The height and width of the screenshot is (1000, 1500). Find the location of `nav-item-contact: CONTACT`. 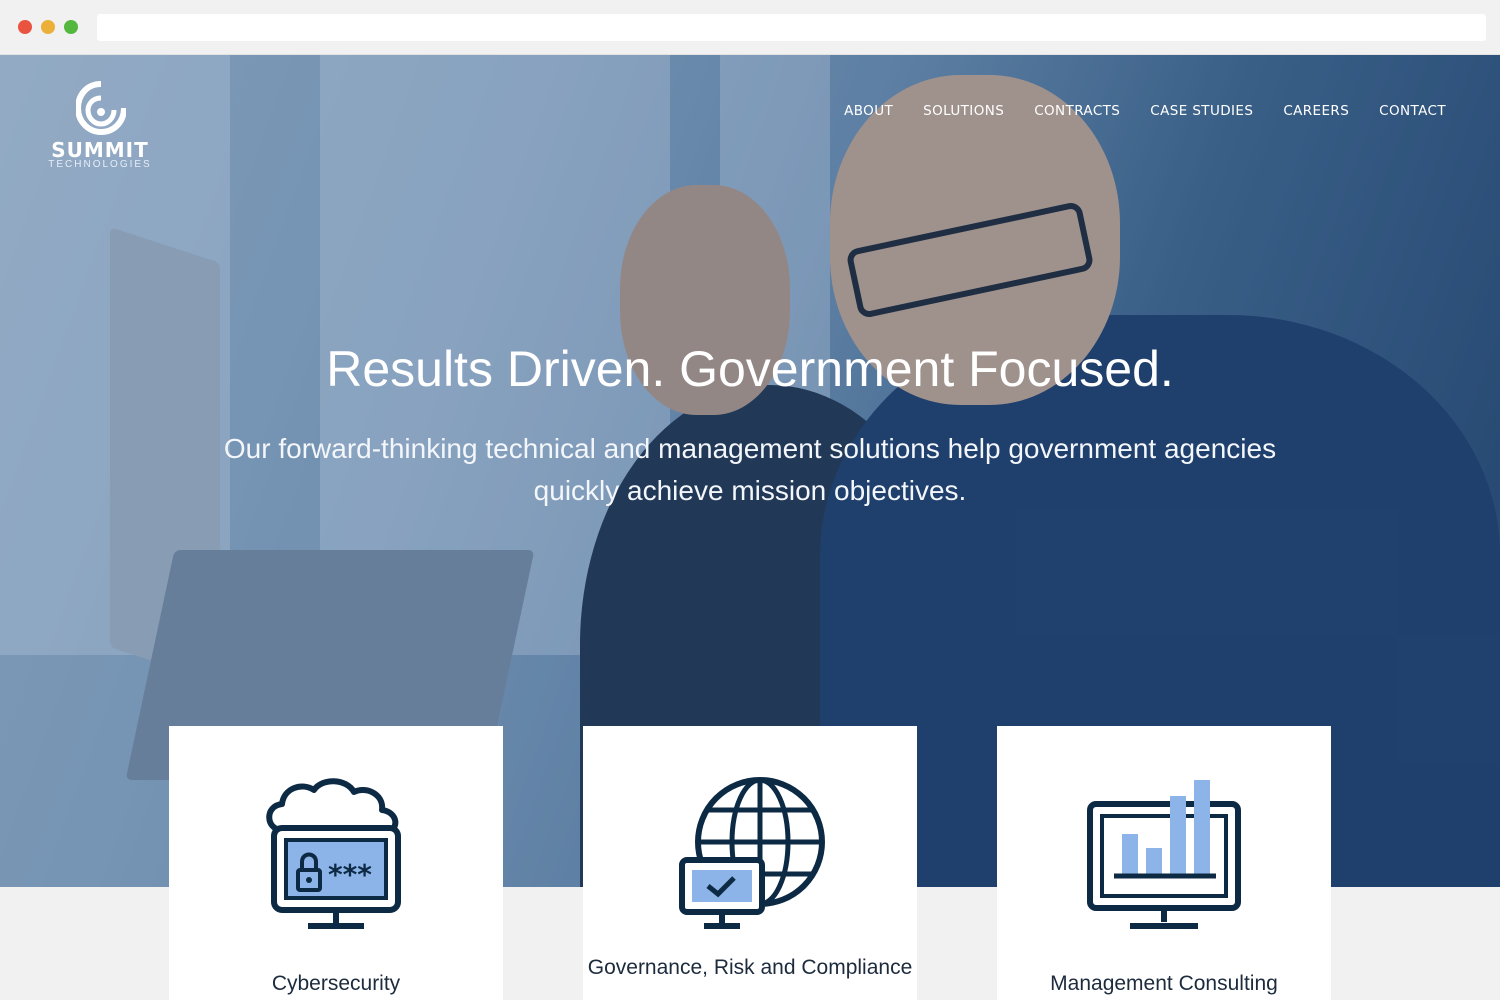

nav-item-contact: CONTACT is located at coordinates (1412, 111).